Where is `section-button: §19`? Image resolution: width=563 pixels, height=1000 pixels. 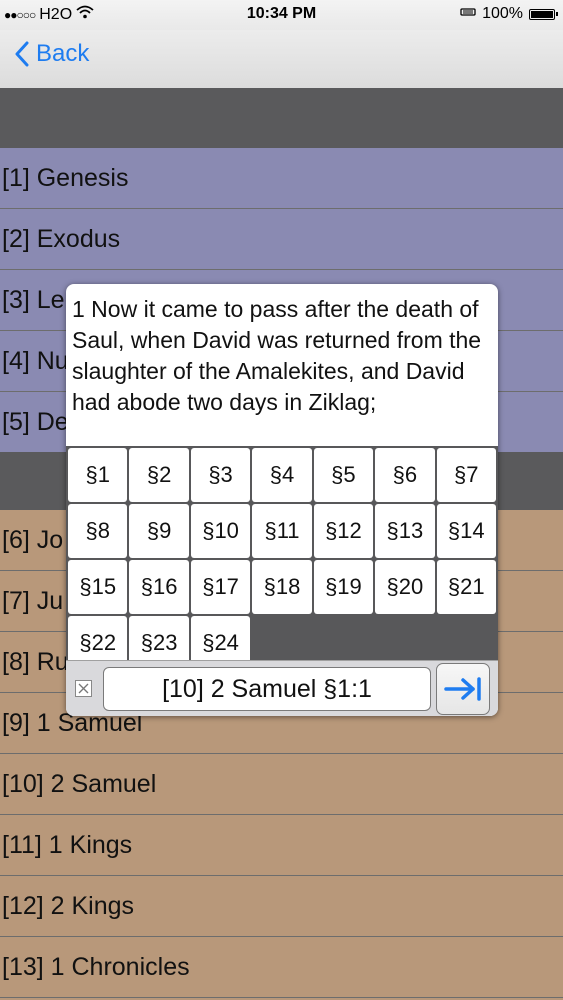 section-button: §19 is located at coordinates (343, 587).